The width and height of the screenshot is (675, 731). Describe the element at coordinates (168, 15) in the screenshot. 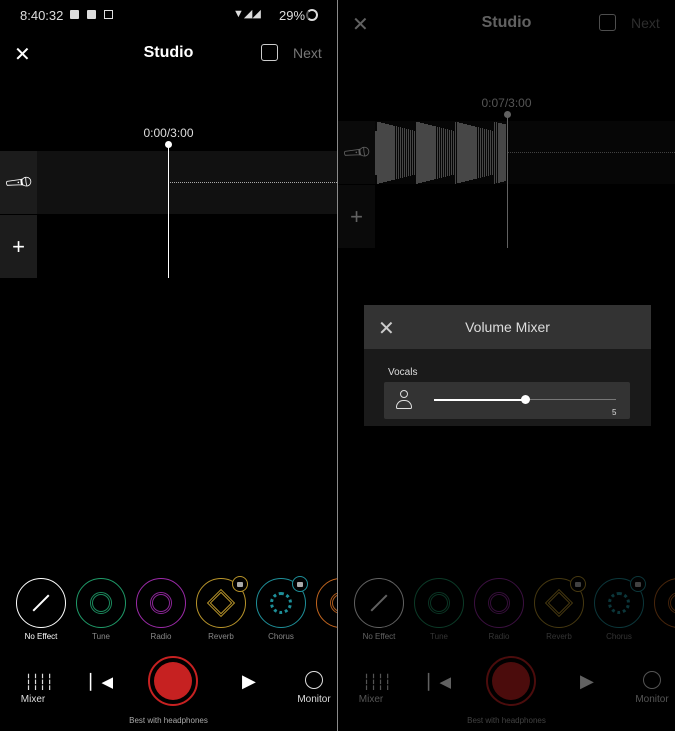

I see `status-bar: 8:40:32 ▼◢◢ 29%` at that location.